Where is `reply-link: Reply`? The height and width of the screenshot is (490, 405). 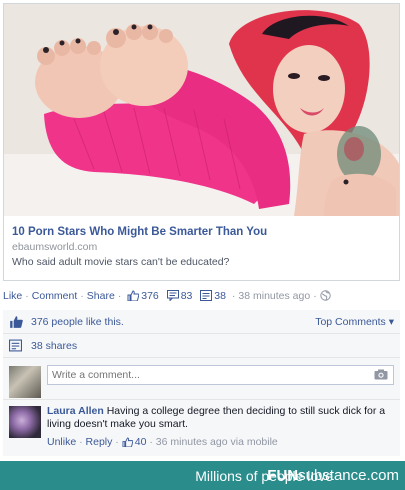 reply-link: Reply is located at coordinates (99, 442).